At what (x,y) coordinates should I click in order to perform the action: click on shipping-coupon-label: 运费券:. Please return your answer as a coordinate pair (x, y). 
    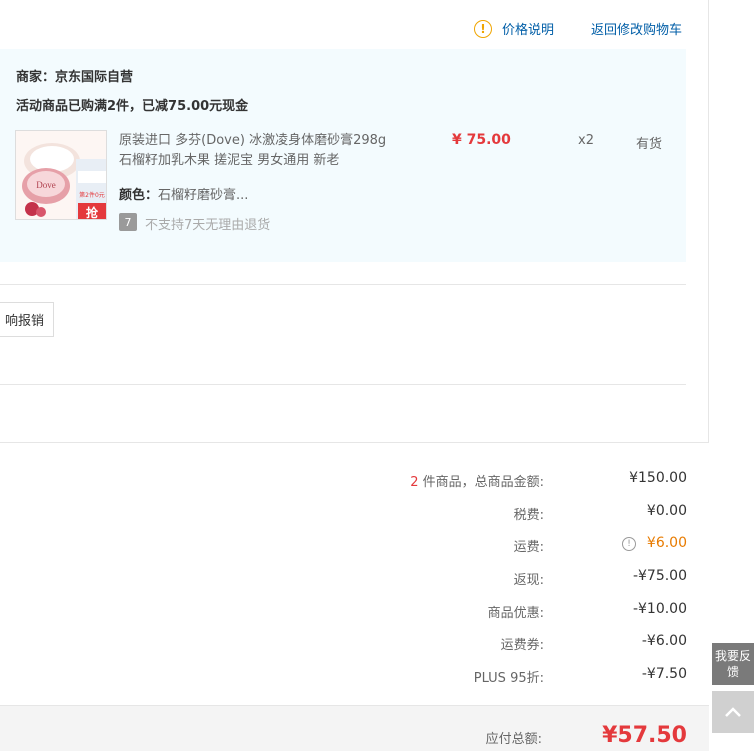
    Looking at the image, I should click on (522, 645).